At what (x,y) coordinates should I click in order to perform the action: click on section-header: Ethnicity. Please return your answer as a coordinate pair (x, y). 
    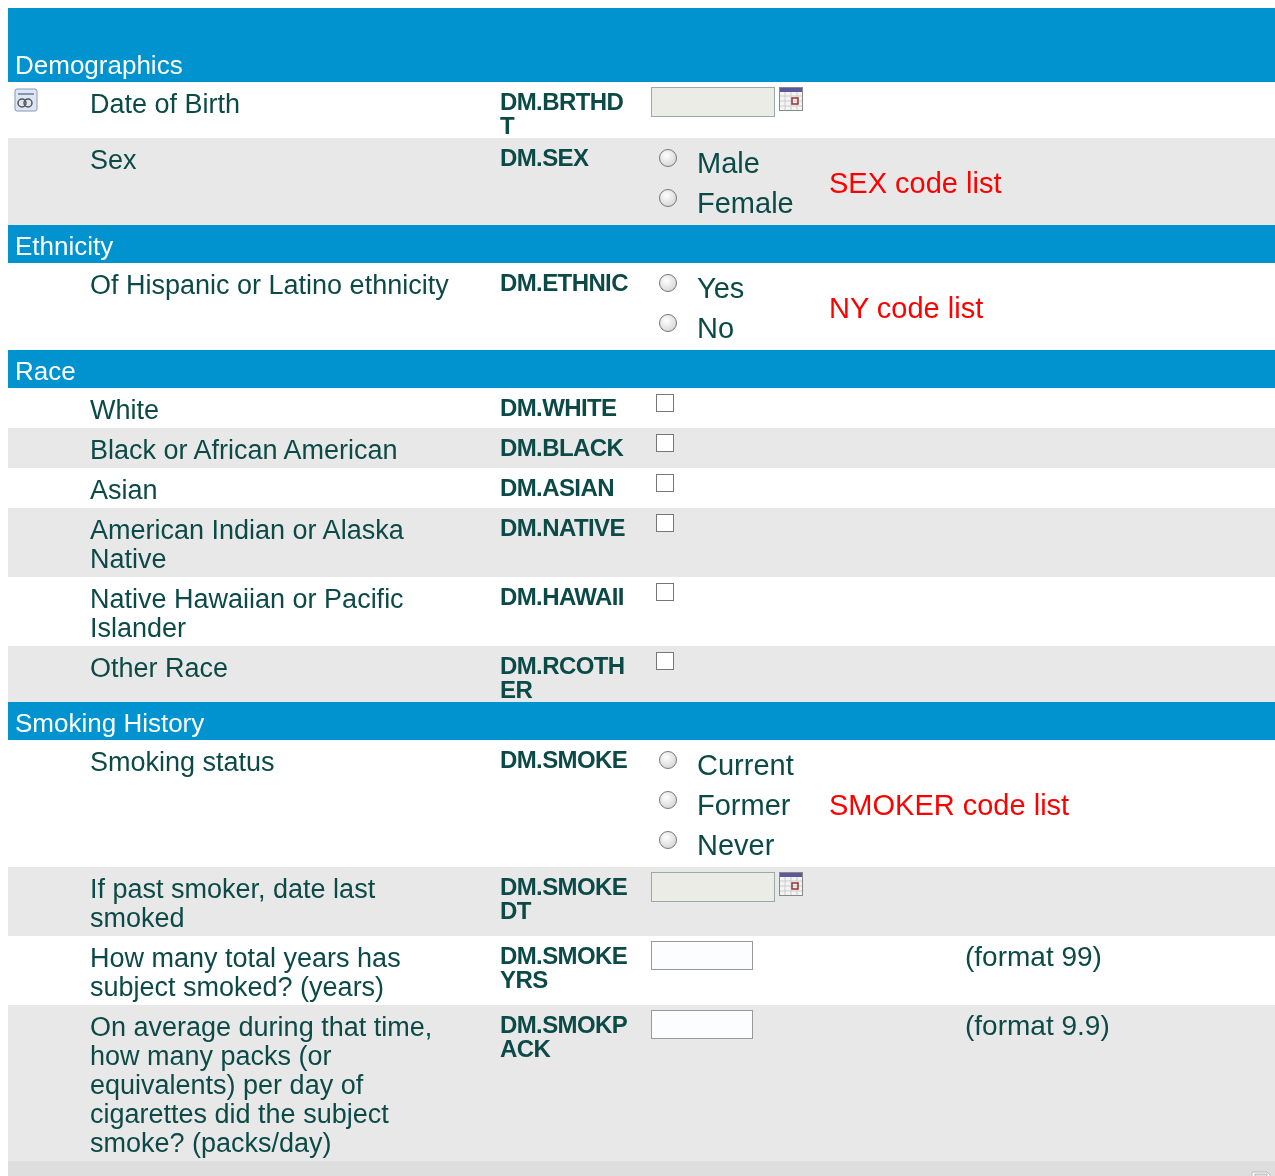
    Looking at the image, I should click on (641, 244).